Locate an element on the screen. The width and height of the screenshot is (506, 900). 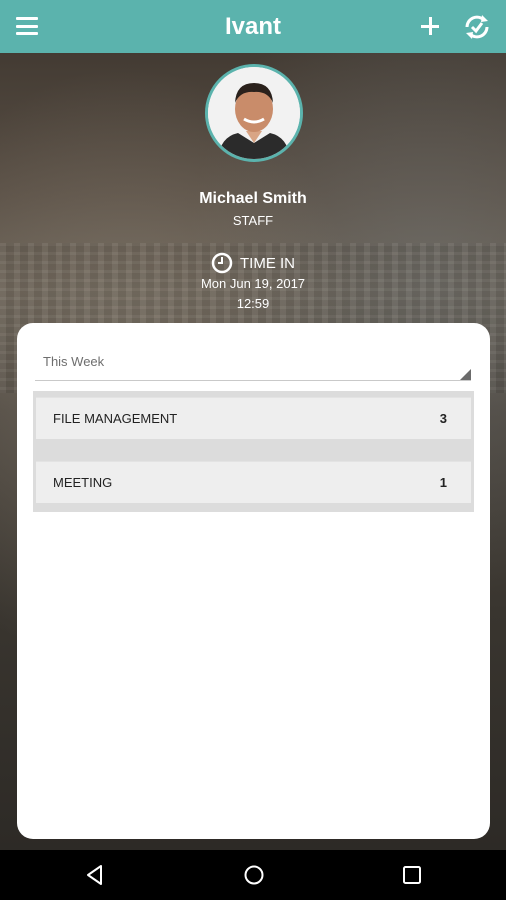
list-item-label: FILE MANAGEMENT is located at coordinates (115, 418).